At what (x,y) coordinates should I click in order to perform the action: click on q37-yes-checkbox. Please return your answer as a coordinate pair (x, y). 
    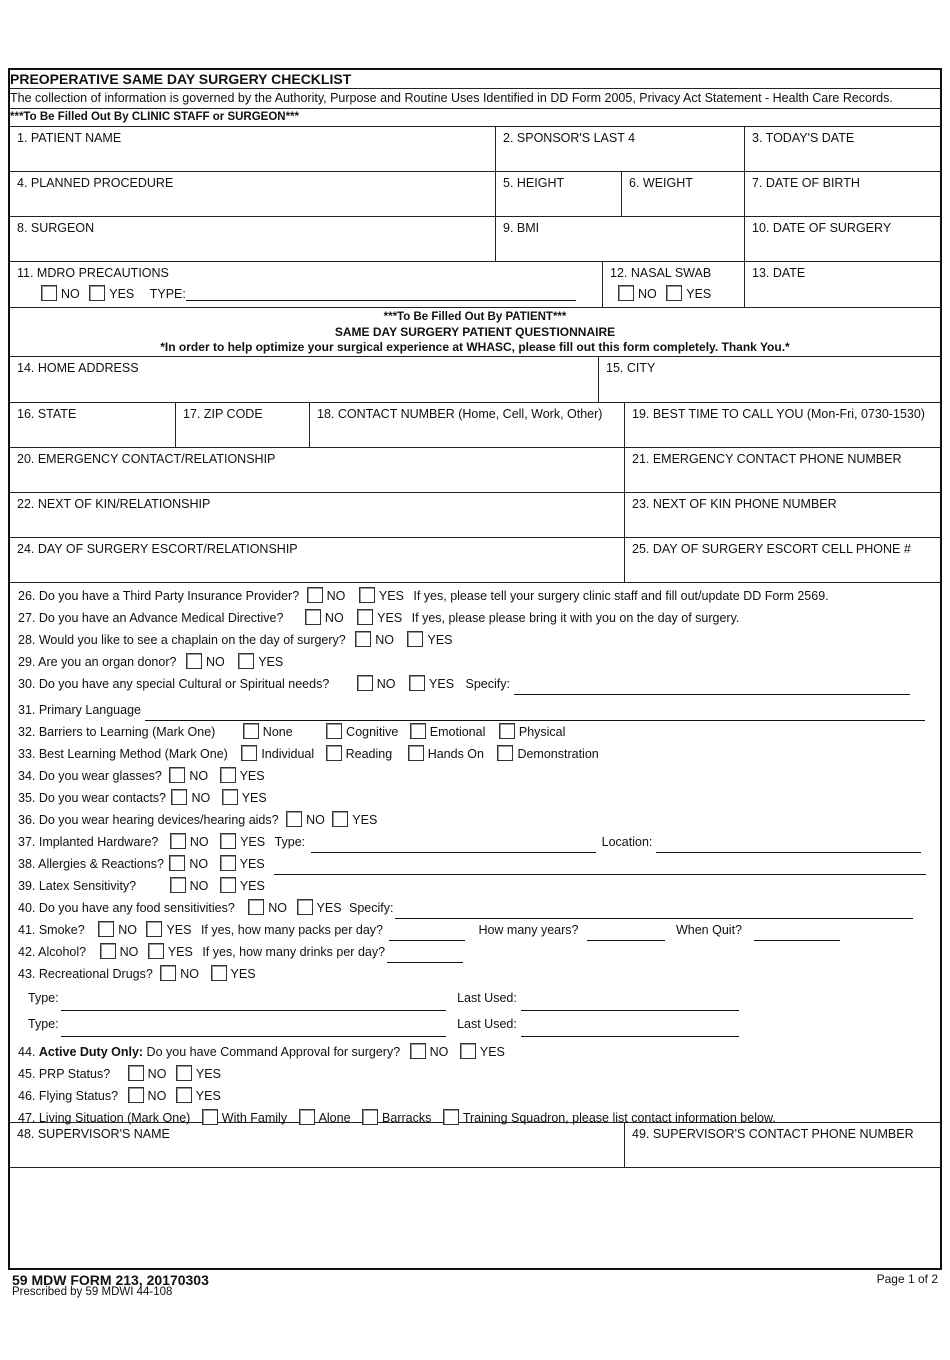
    Looking at the image, I should click on (228, 841).